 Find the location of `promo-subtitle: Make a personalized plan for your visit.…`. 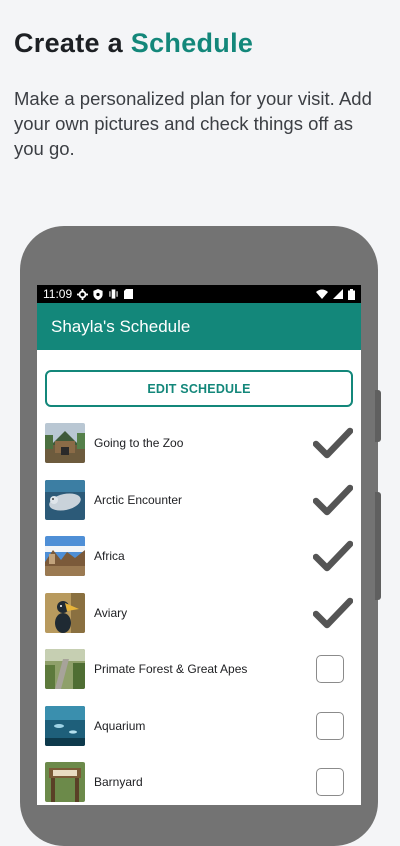

promo-subtitle: Make a personalized plan for your visit.… is located at coordinates (193, 123).